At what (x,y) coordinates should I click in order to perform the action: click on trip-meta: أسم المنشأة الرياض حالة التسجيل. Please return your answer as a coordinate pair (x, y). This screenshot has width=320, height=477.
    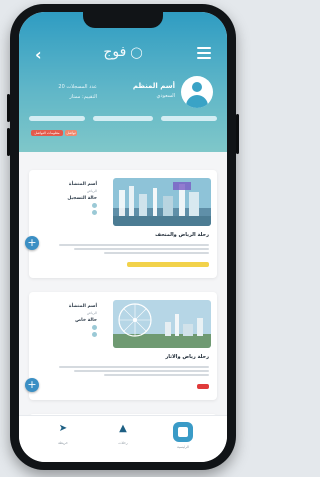
    Looking at the image, I should click on (71, 198).